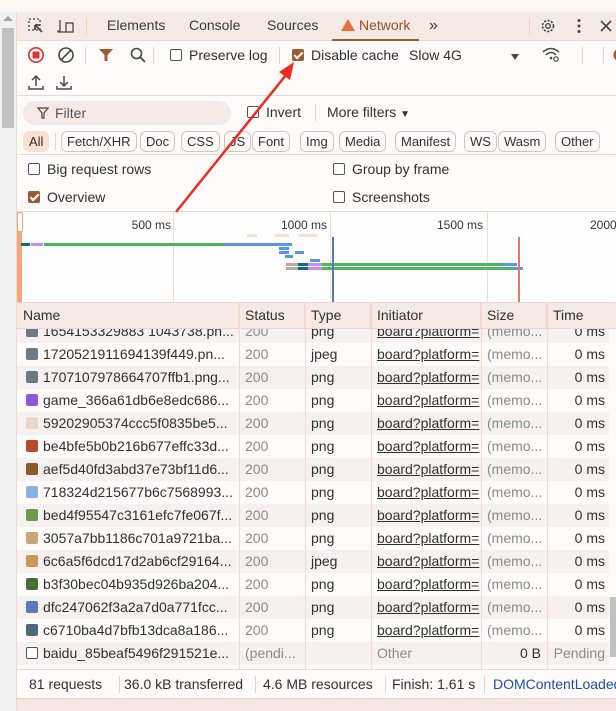 Image resolution: width=616 pixels, height=711 pixels. What do you see at coordinates (613, 55) in the screenshot?
I see `network-settings-gear-icon` at bounding box center [613, 55].